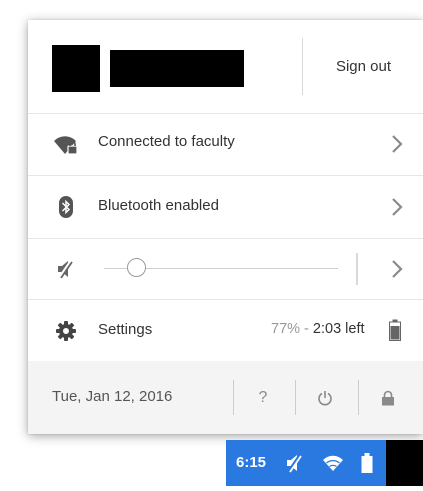 The image size is (423, 491). I want to click on network-row: Connected to faculty, so click(225, 144).